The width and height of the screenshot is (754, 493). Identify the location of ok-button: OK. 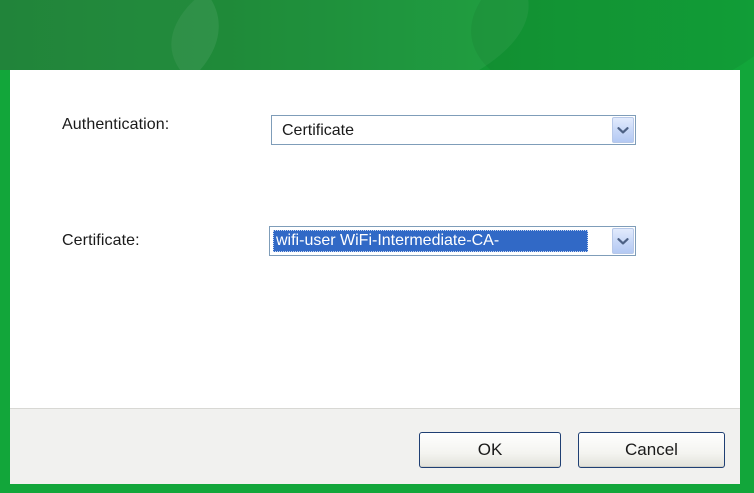
(490, 450).